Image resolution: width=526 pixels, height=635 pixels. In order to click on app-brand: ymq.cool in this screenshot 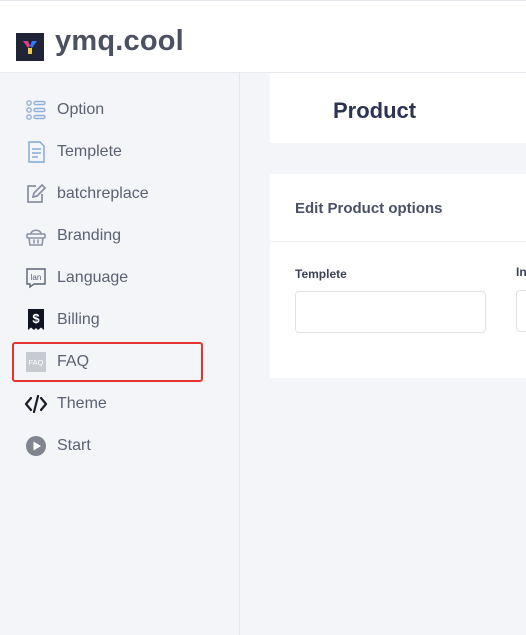, I will do `click(119, 41)`.